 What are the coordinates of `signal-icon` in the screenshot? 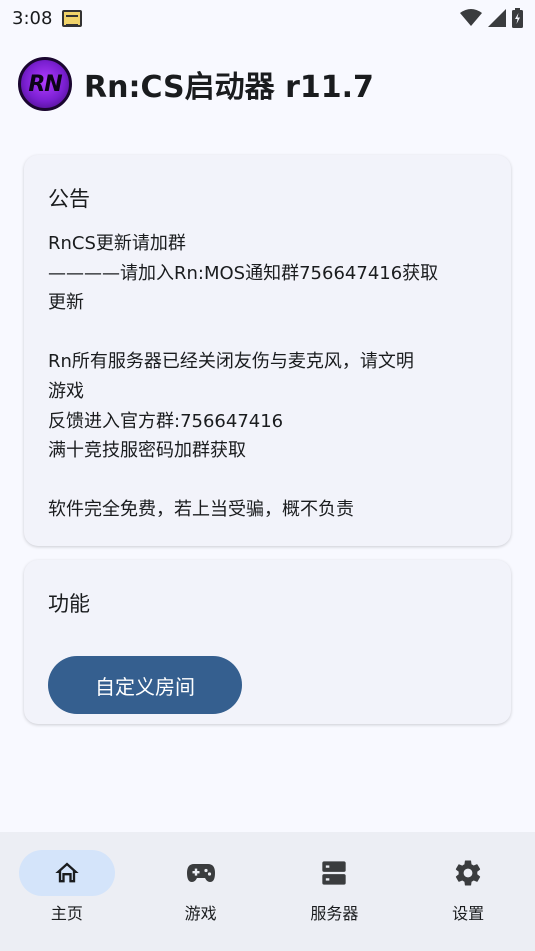 It's located at (497, 18).